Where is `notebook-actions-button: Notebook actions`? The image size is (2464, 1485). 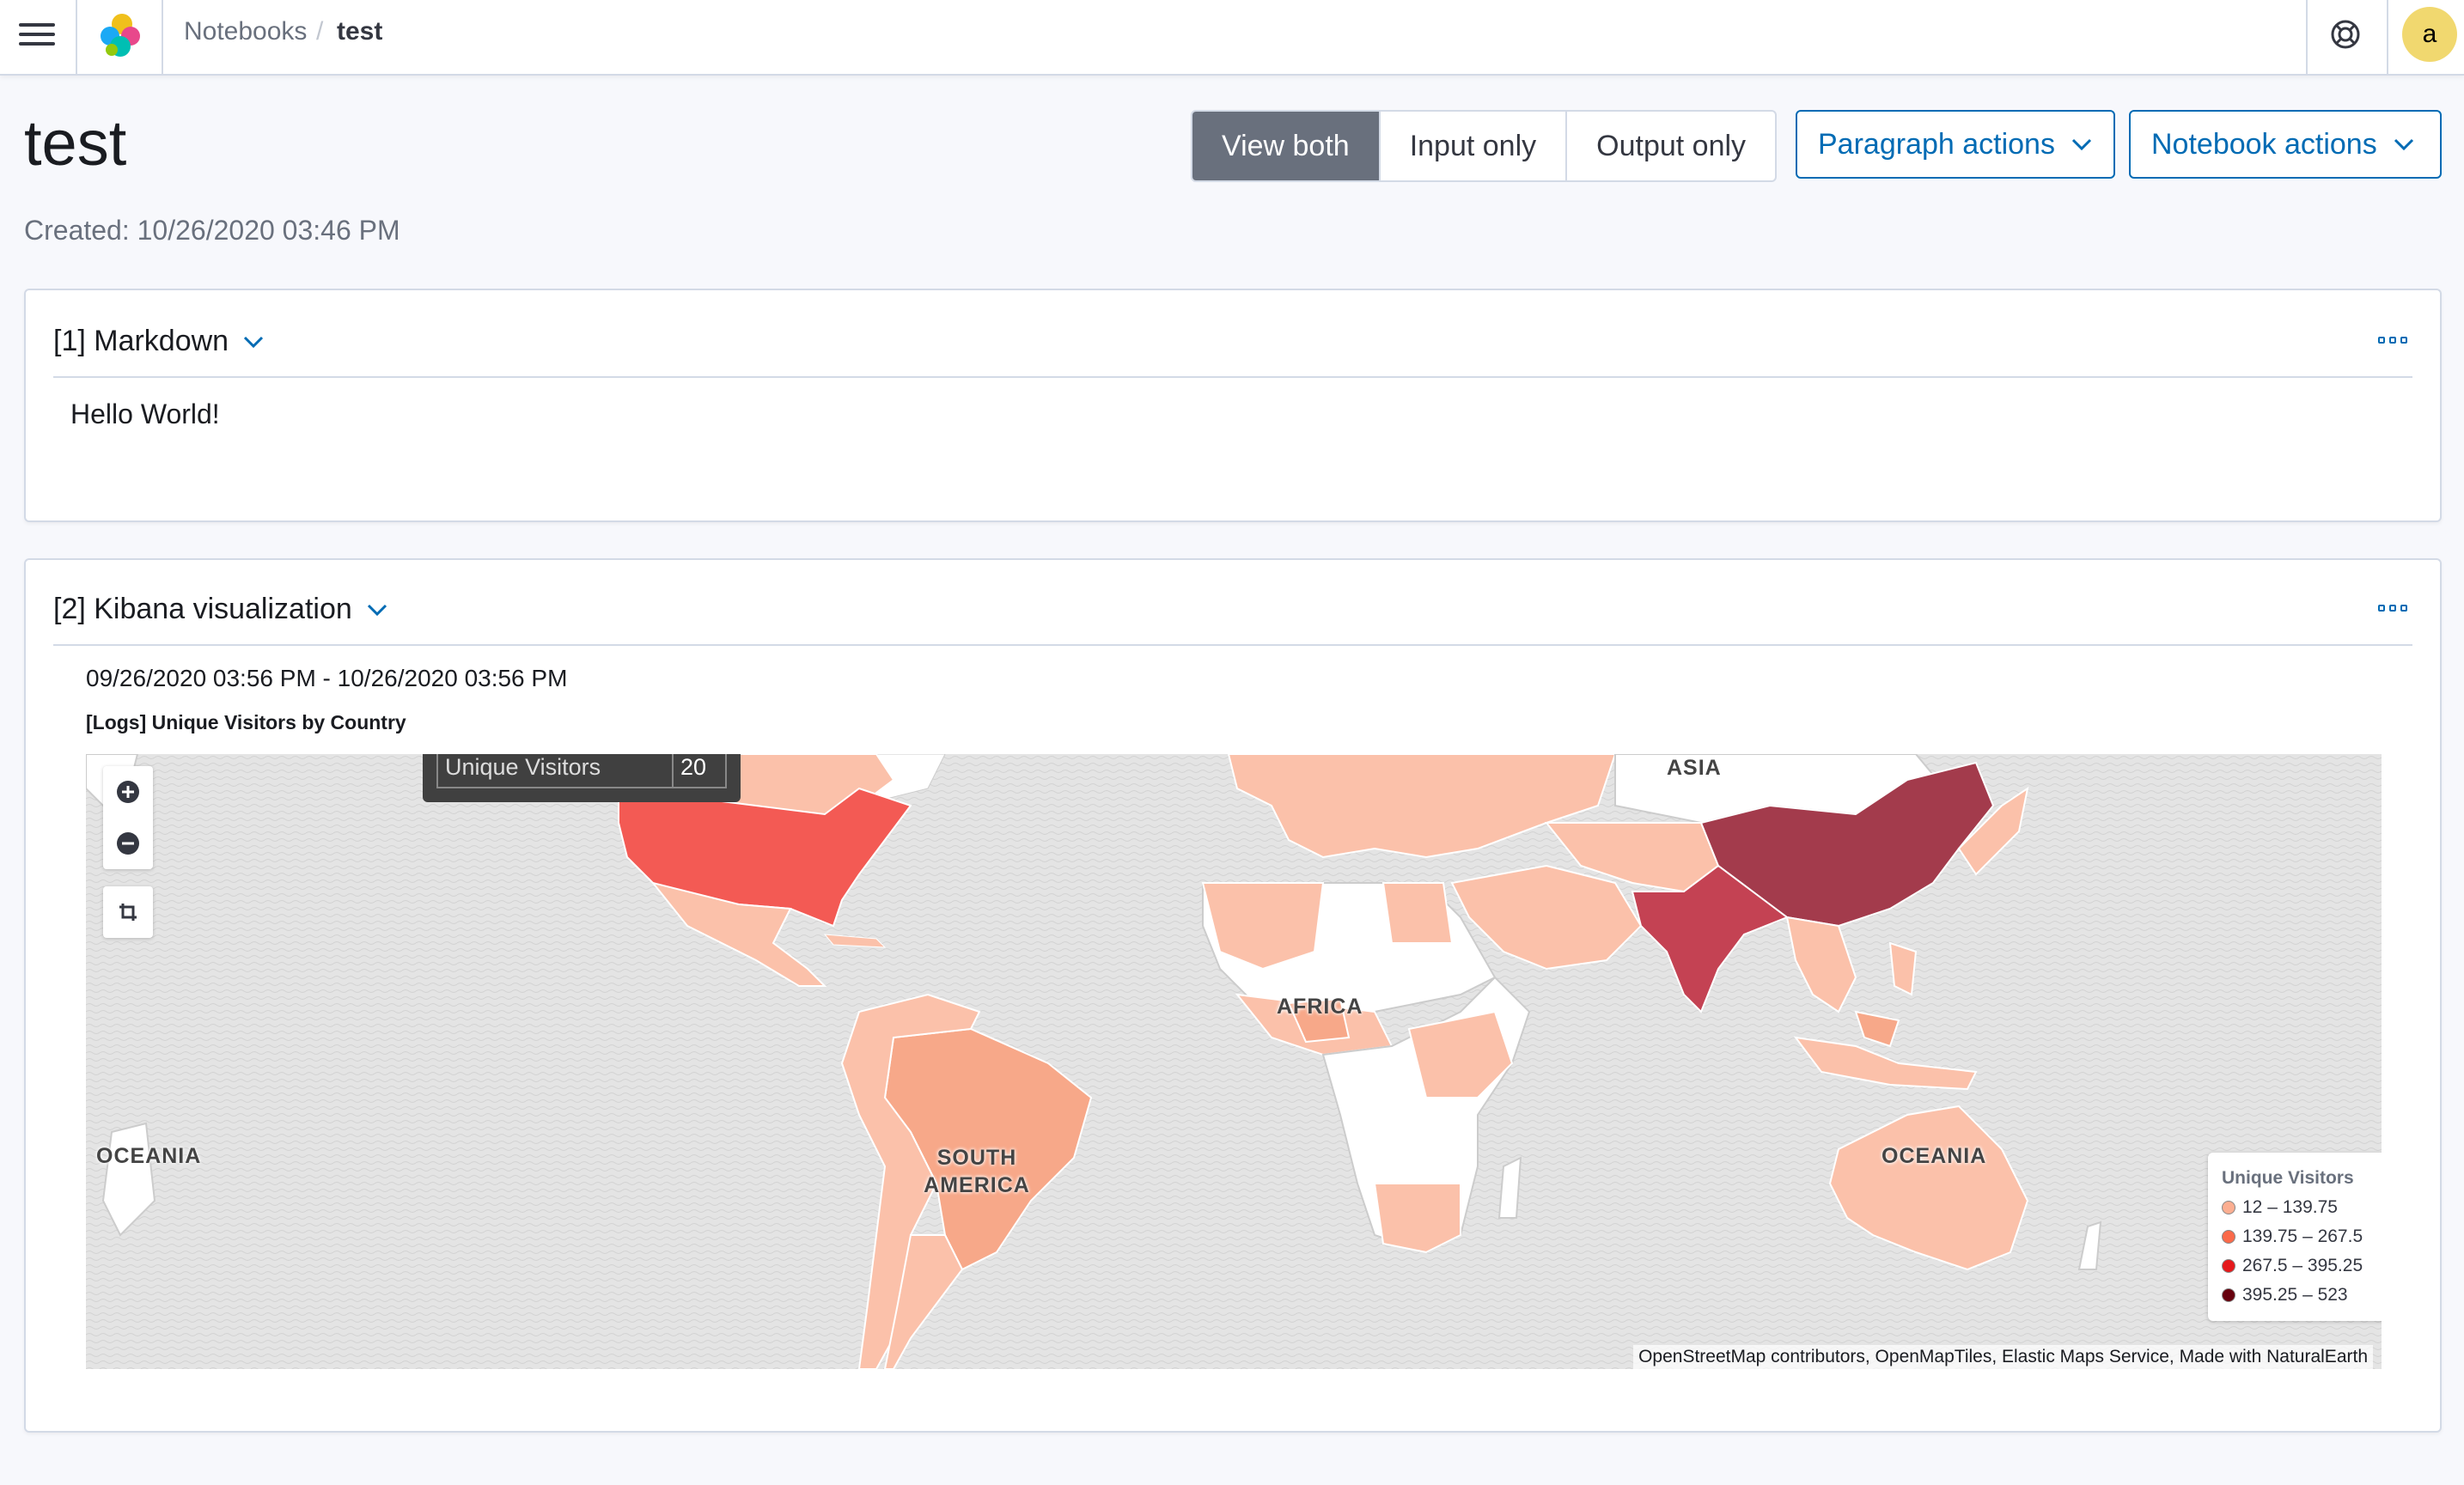 notebook-actions-button: Notebook actions is located at coordinates (2285, 144).